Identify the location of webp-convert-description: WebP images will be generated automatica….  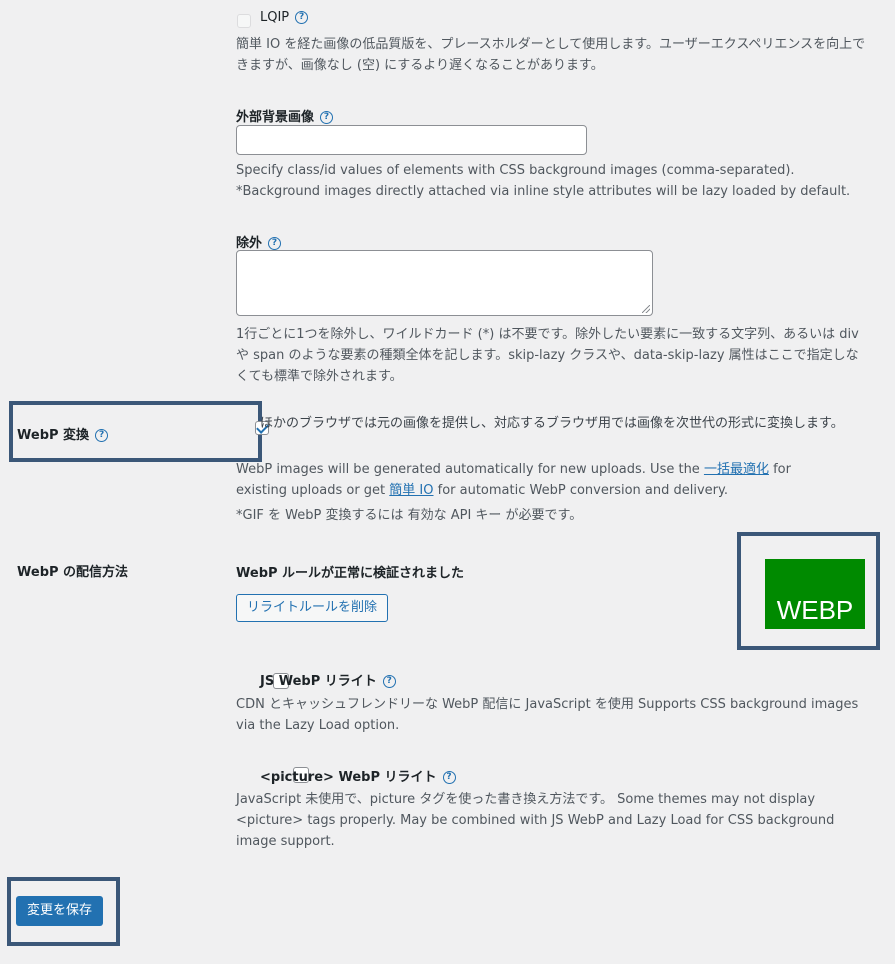
(541, 480).